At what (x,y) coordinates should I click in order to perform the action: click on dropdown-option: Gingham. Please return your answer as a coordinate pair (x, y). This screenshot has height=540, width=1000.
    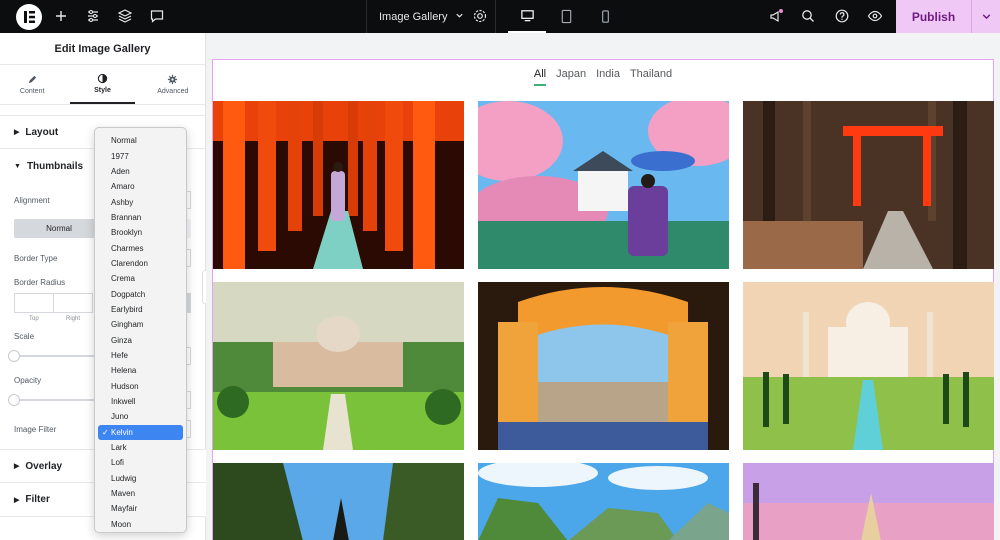
    Looking at the image, I should click on (140, 324).